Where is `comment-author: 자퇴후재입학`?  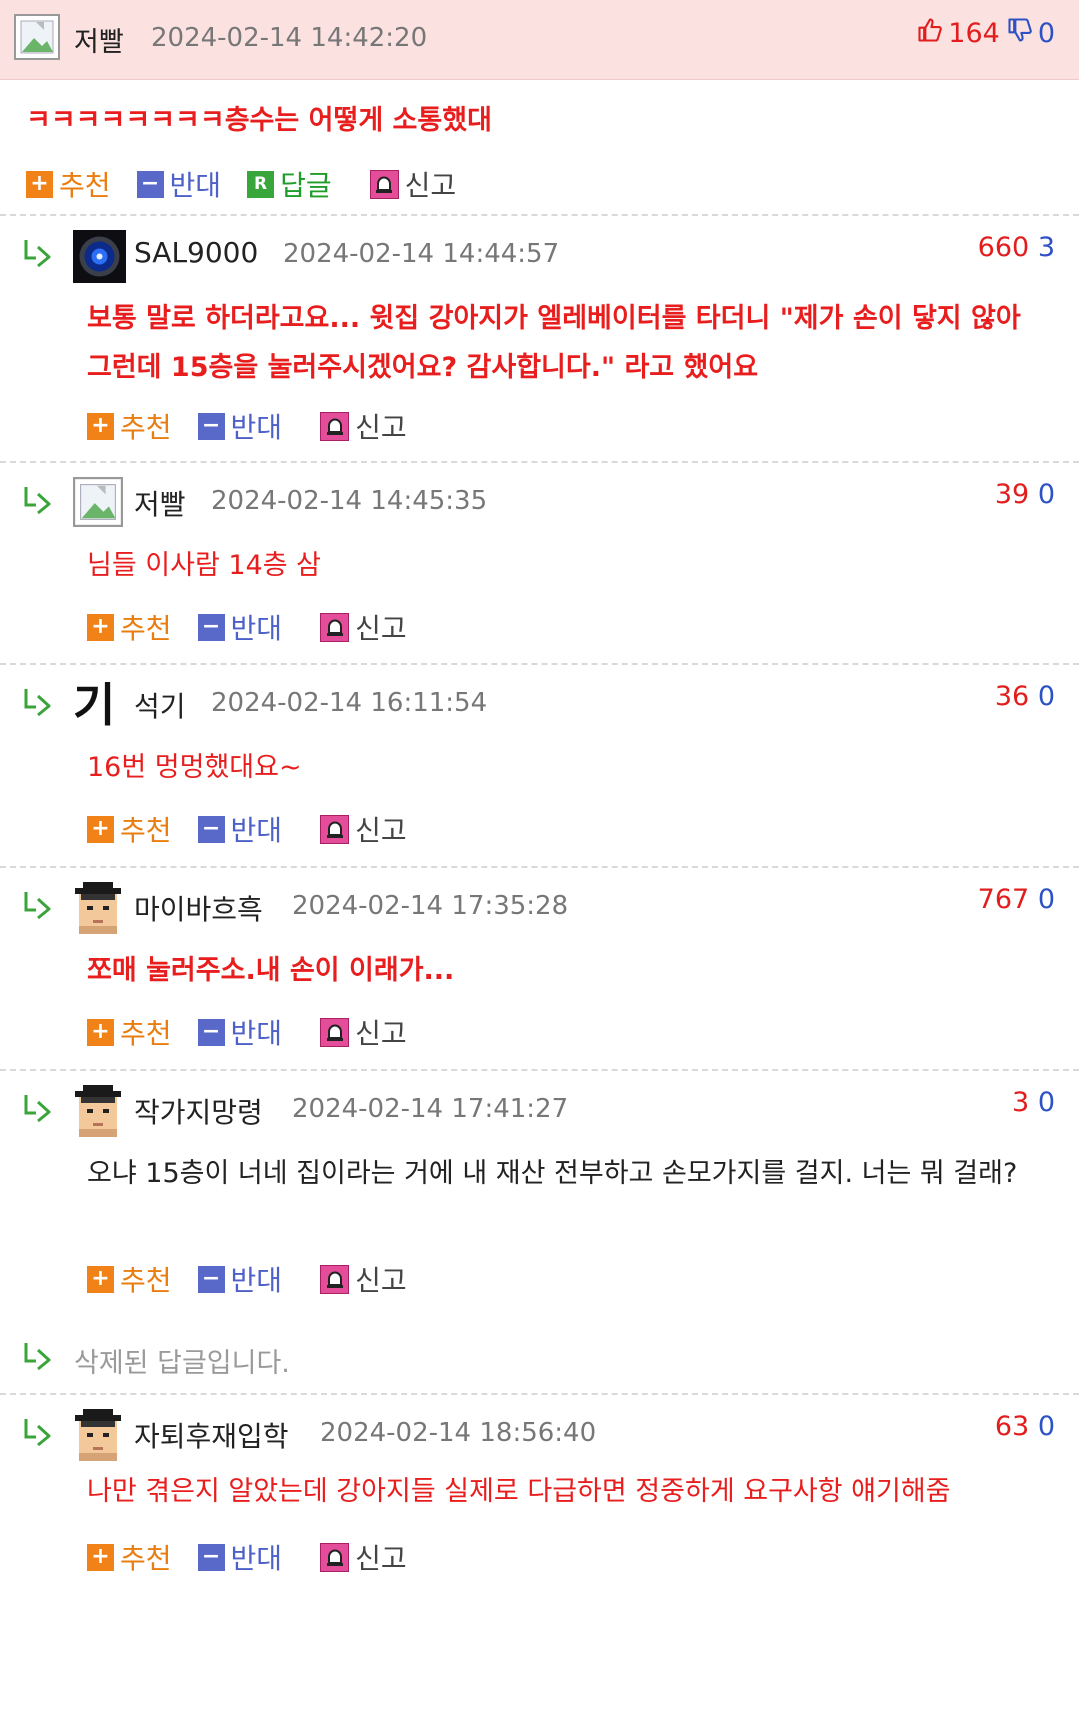
comment-author: 자퇴후재입학 is located at coordinates (211, 1435).